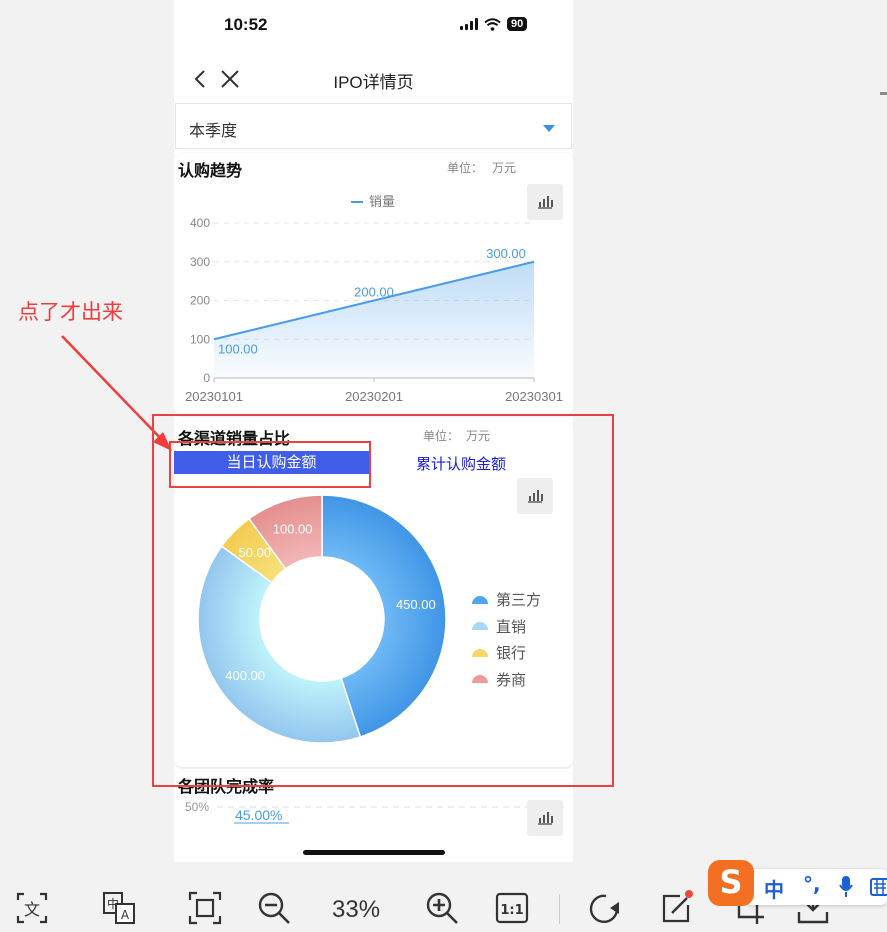  Describe the element at coordinates (374, 396) in the screenshot. I see `x-tick-label: 20230201` at that location.